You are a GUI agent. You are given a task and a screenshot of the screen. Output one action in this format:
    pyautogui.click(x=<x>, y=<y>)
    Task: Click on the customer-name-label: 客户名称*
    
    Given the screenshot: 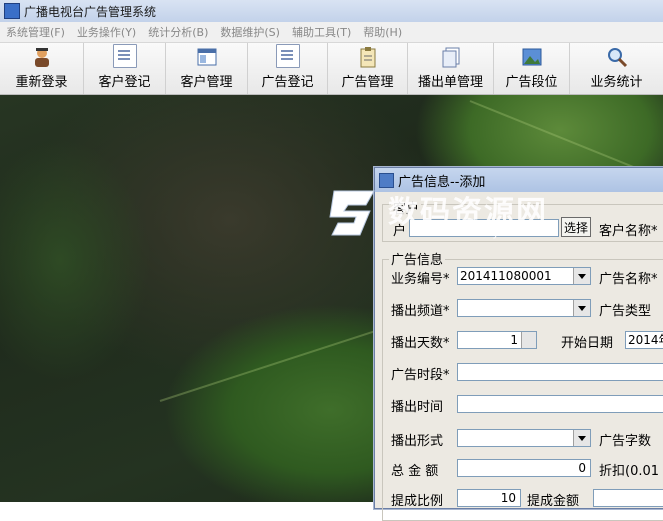 What is the action you would take?
    pyautogui.click(x=628, y=231)
    